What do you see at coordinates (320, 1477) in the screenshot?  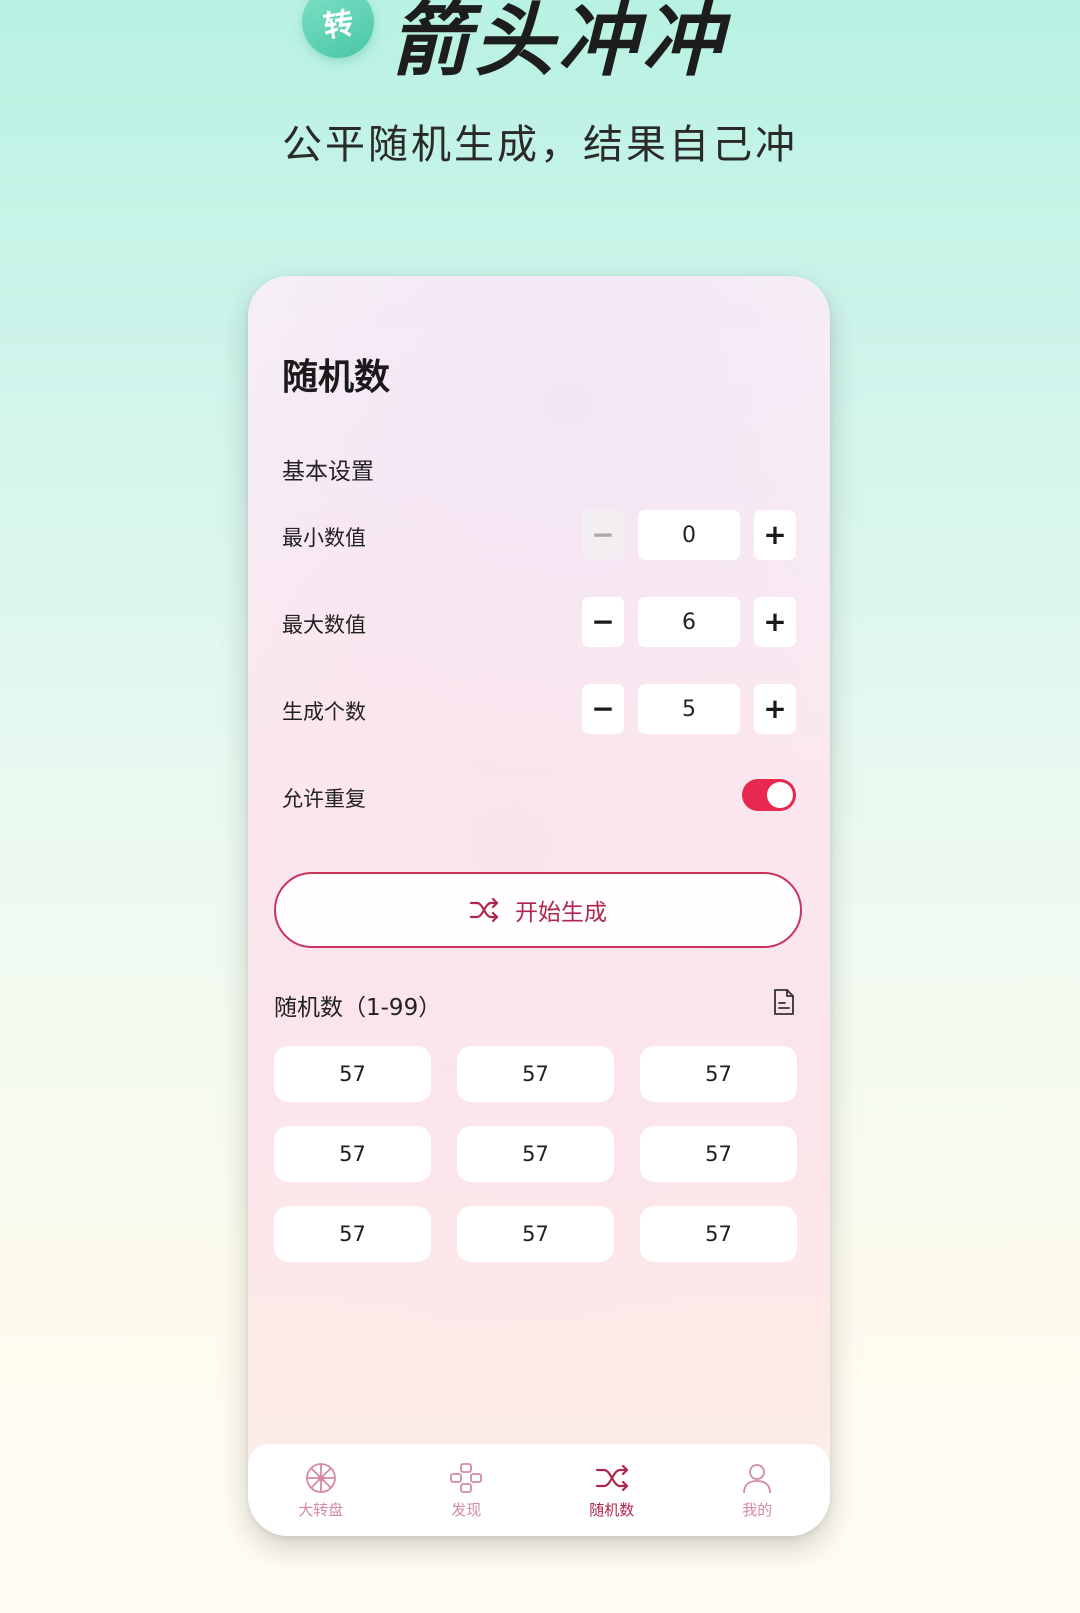 I see `wheel-icon` at bounding box center [320, 1477].